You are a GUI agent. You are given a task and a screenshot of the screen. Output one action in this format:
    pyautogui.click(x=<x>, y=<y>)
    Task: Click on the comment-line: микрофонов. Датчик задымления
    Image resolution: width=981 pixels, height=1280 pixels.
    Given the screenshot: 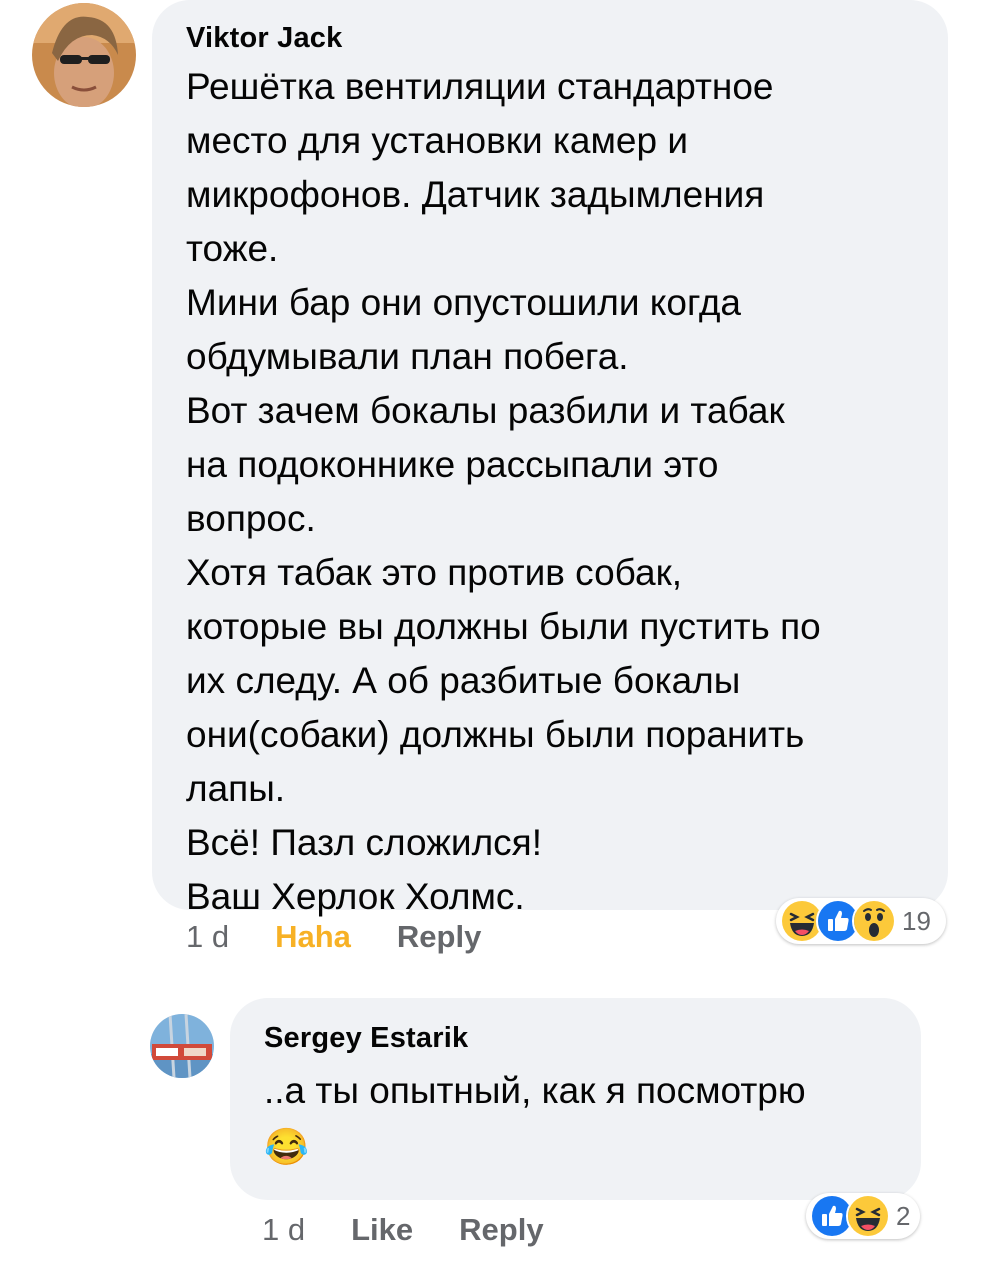 What is the action you would take?
    pyautogui.click(x=475, y=194)
    